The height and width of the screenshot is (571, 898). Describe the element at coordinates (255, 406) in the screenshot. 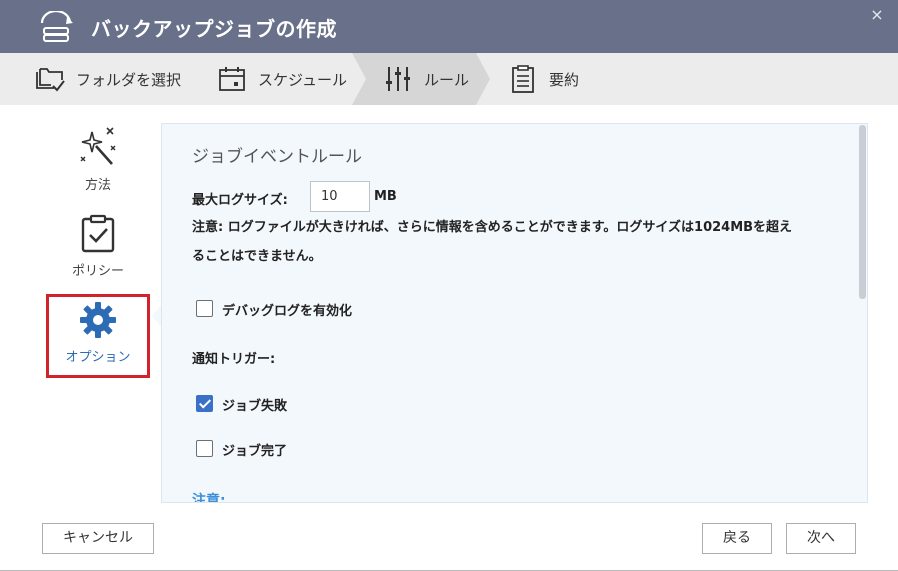

I see `job-failed-label: ジョブ失敗` at that location.